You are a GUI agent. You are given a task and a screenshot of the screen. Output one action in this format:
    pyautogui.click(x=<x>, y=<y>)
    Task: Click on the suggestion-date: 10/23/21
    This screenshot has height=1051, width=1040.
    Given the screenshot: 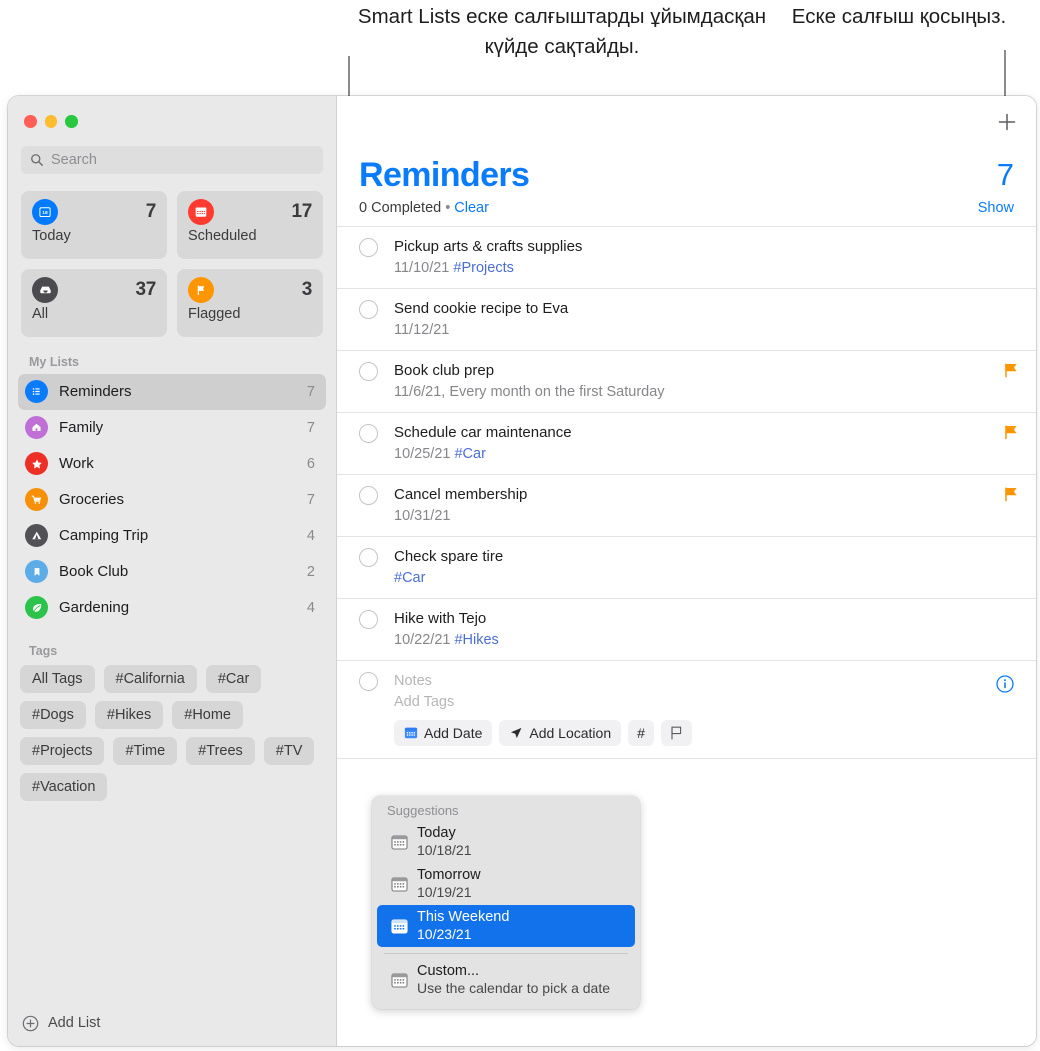 What is the action you would take?
    pyautogui.click(x=444, y=934)
    